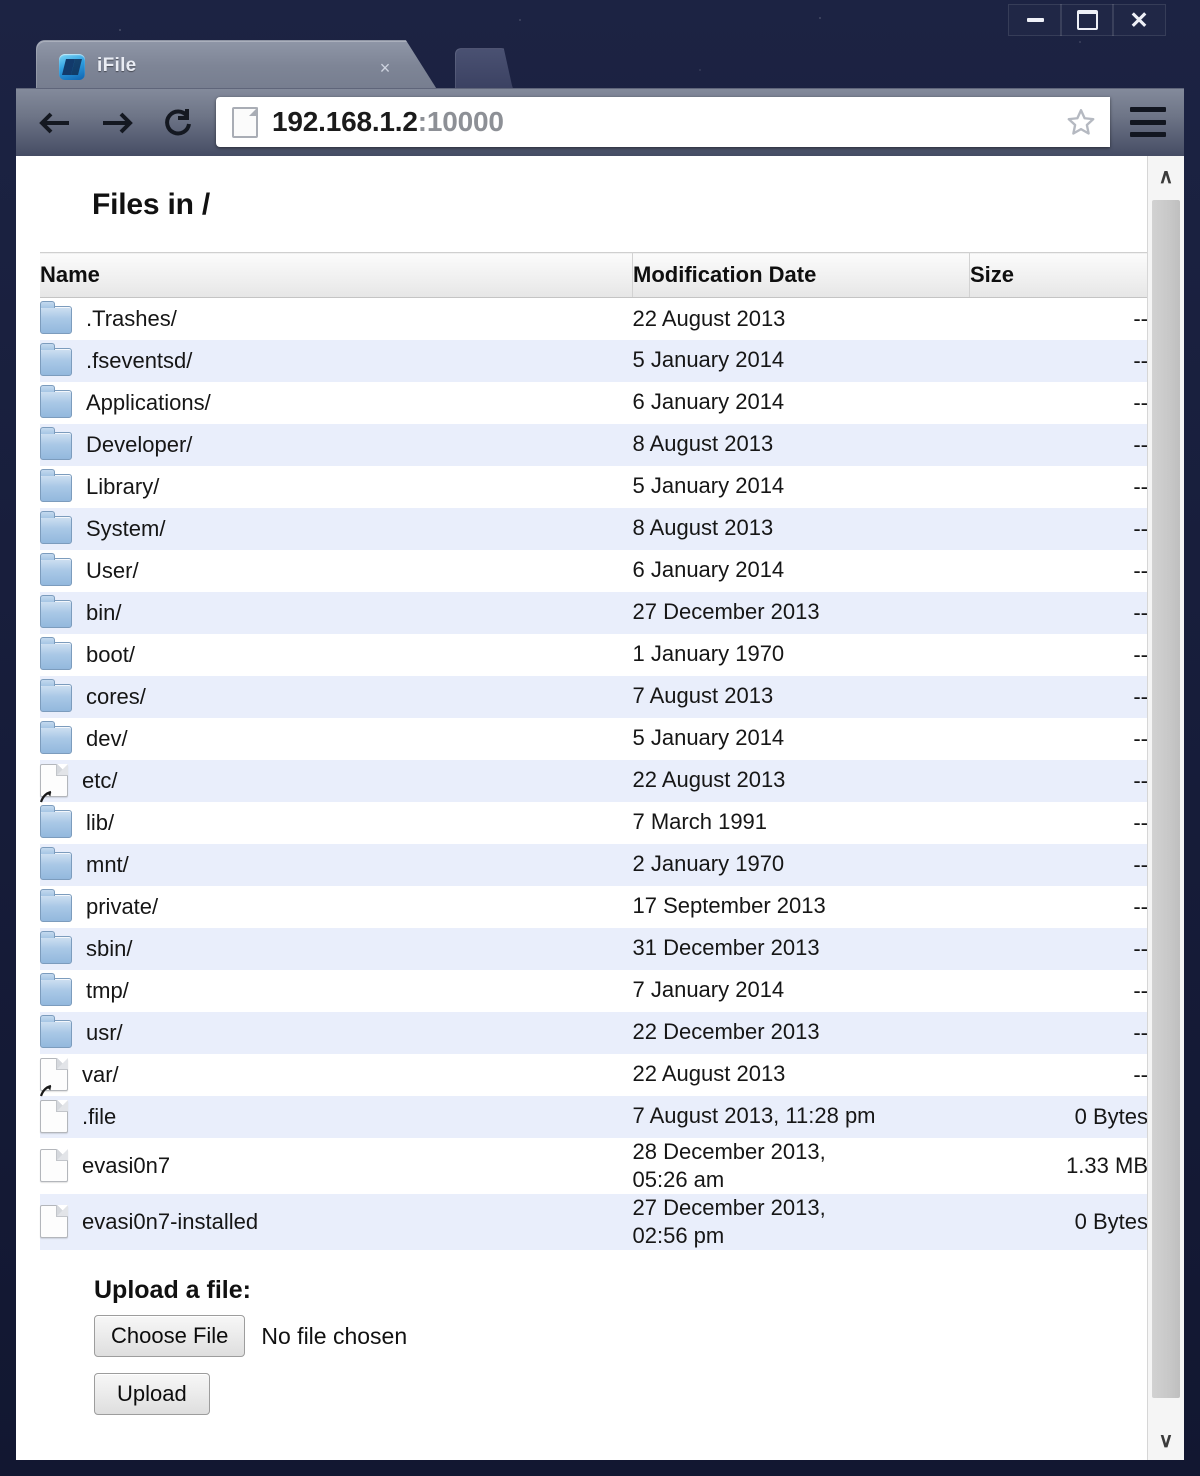 Image resolution: width=1200 pixels, height=1476 pixels. What do you see at coordinates (148, 403) in the screenshot?
I see `file-name: Applications/` at bounding box center [148, 403].